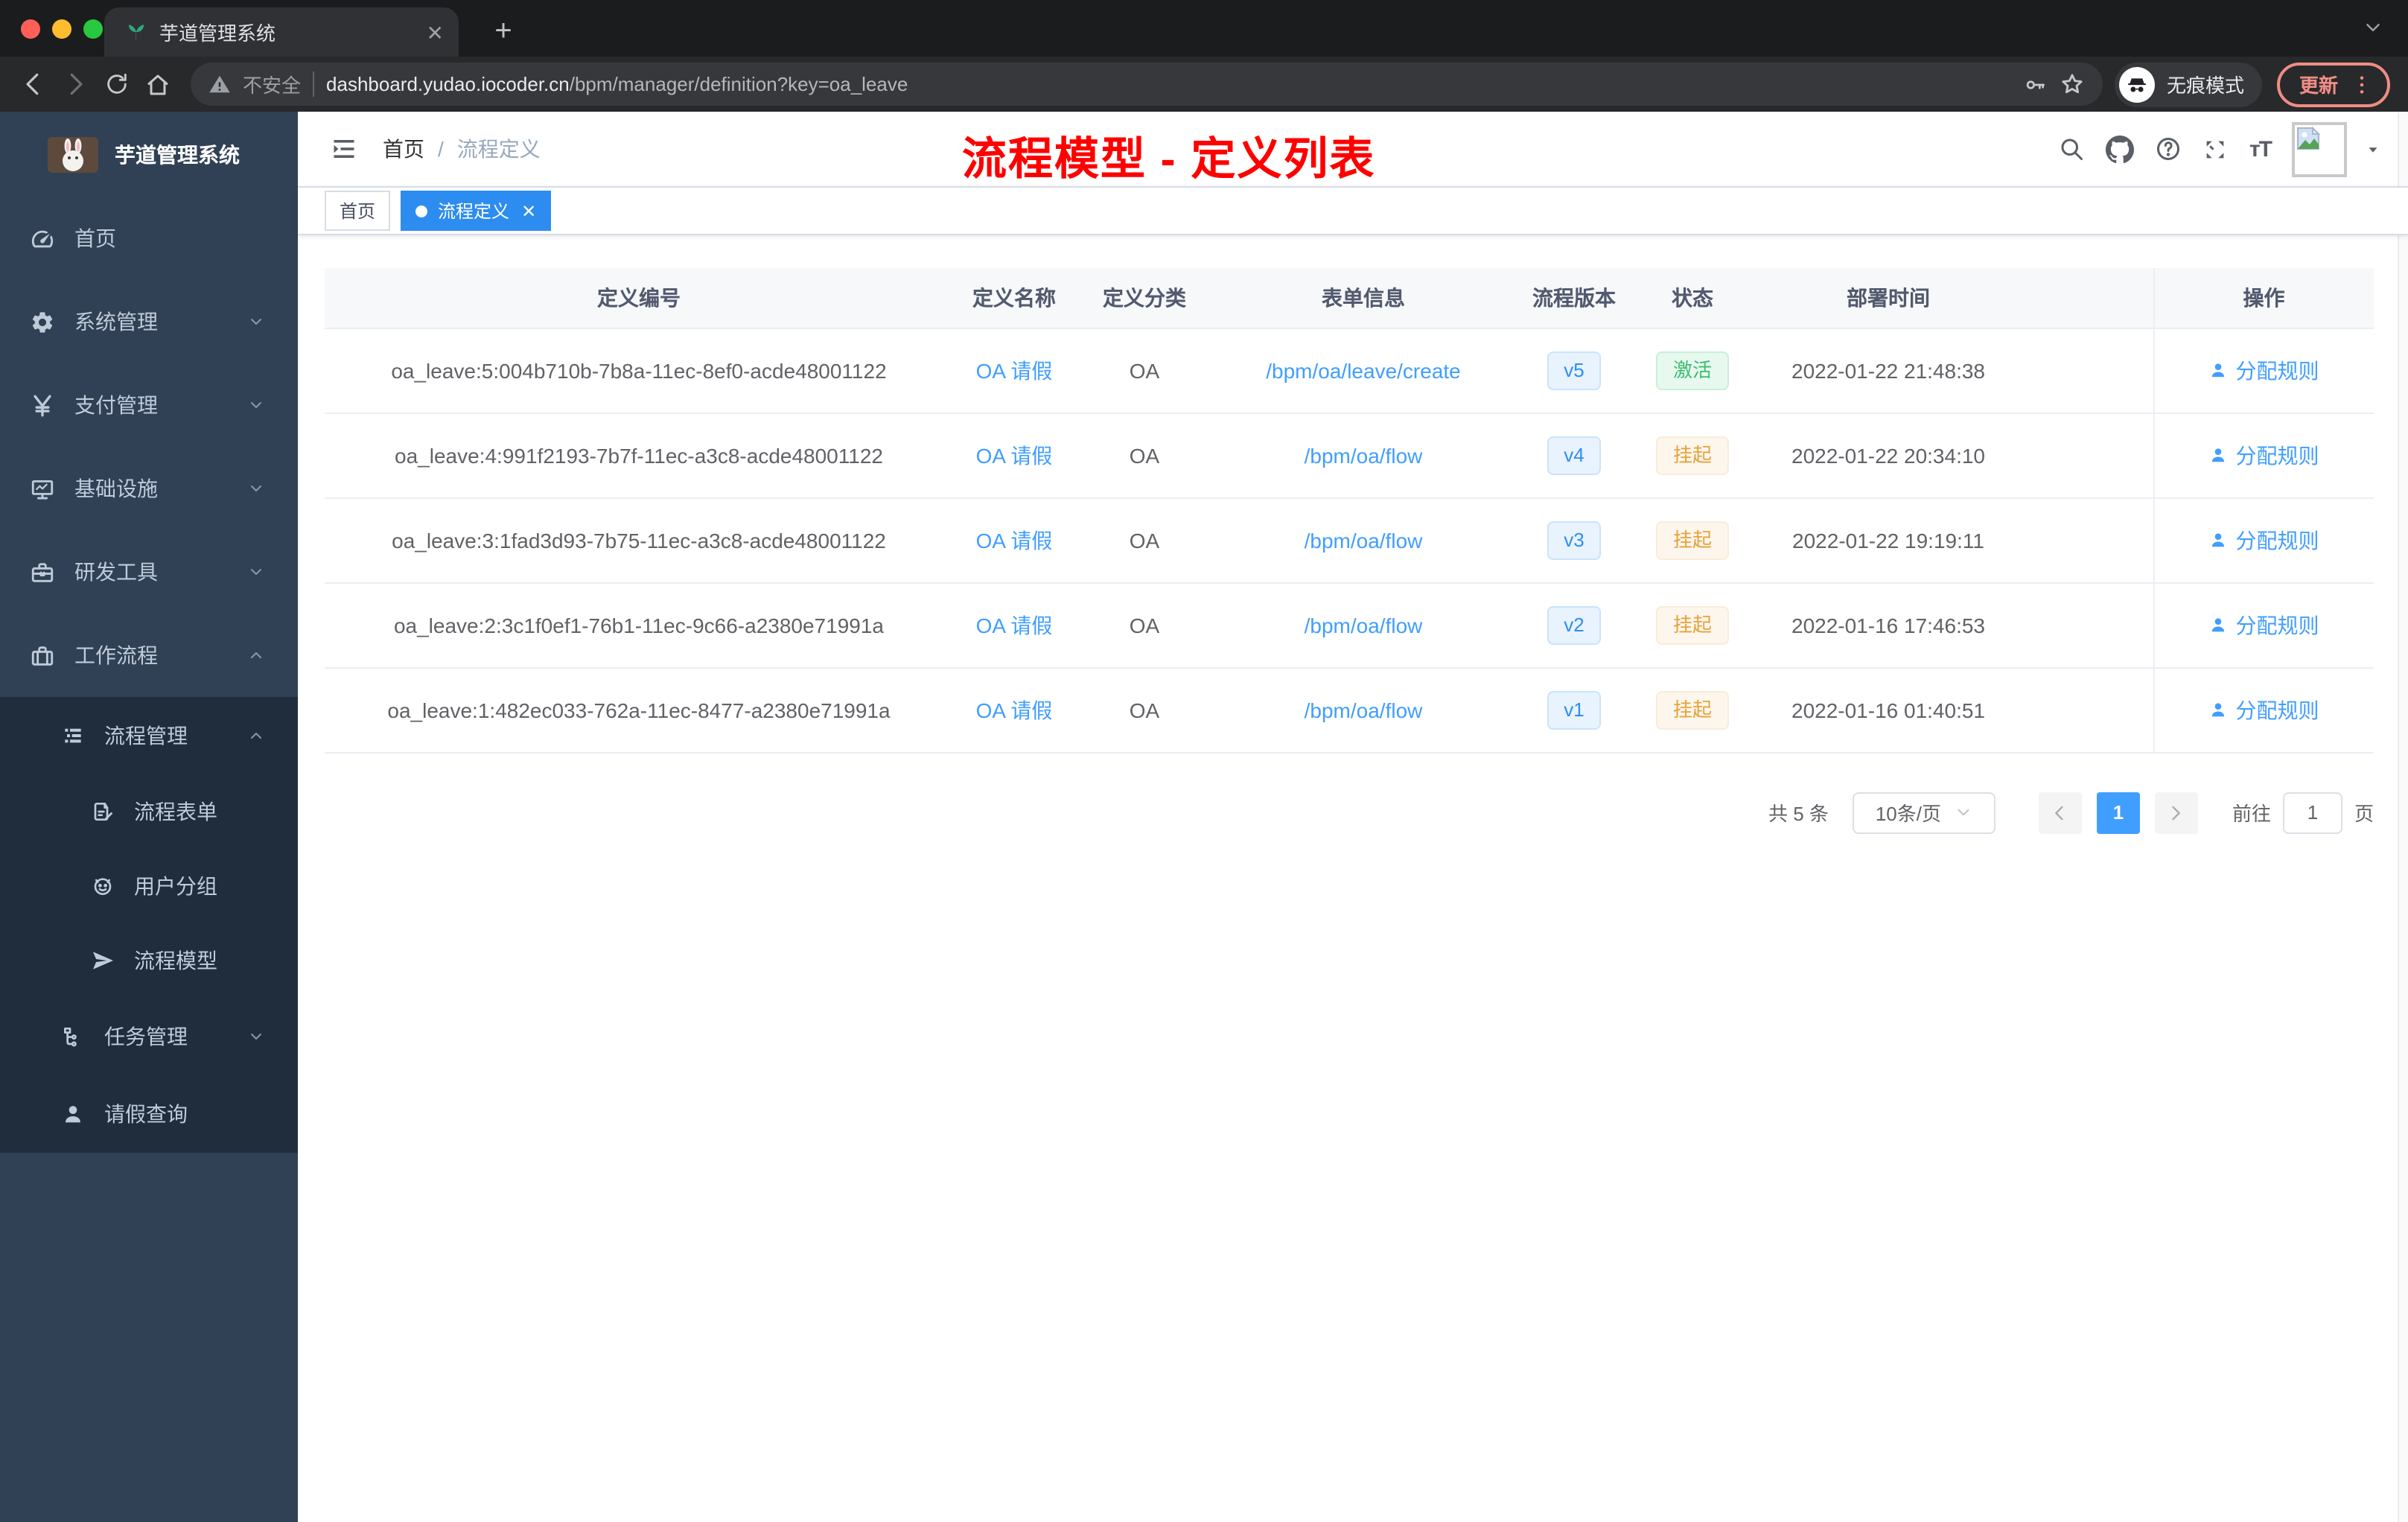 Image resolution: width=2408 pixels, height=1522 pixels. I want to click on logo-rabbit-image, so click(73, 154).